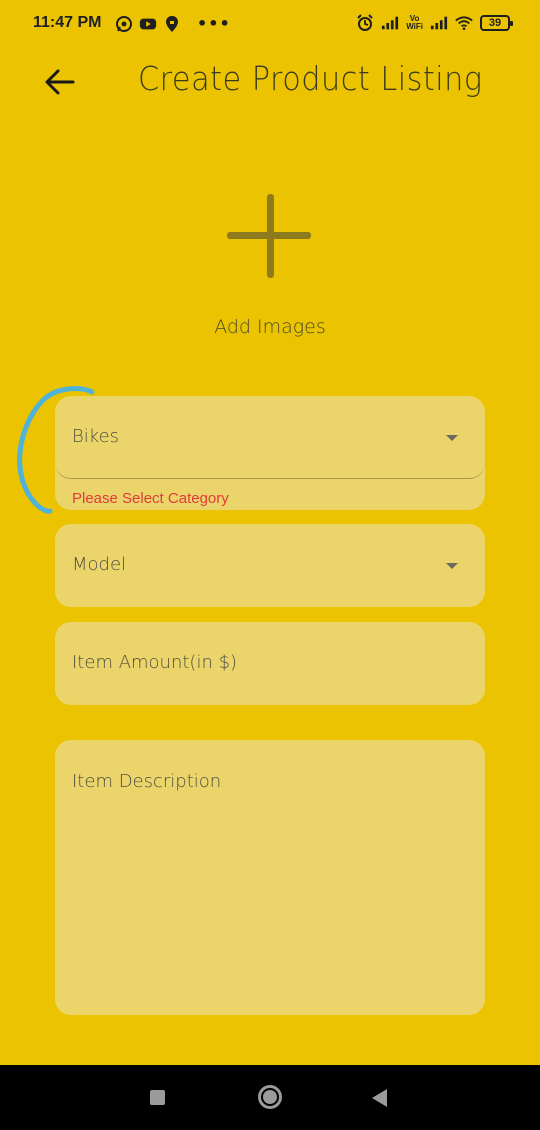 The image size is (540, 1130). I want to click on plus-icon, so click(270, 237).